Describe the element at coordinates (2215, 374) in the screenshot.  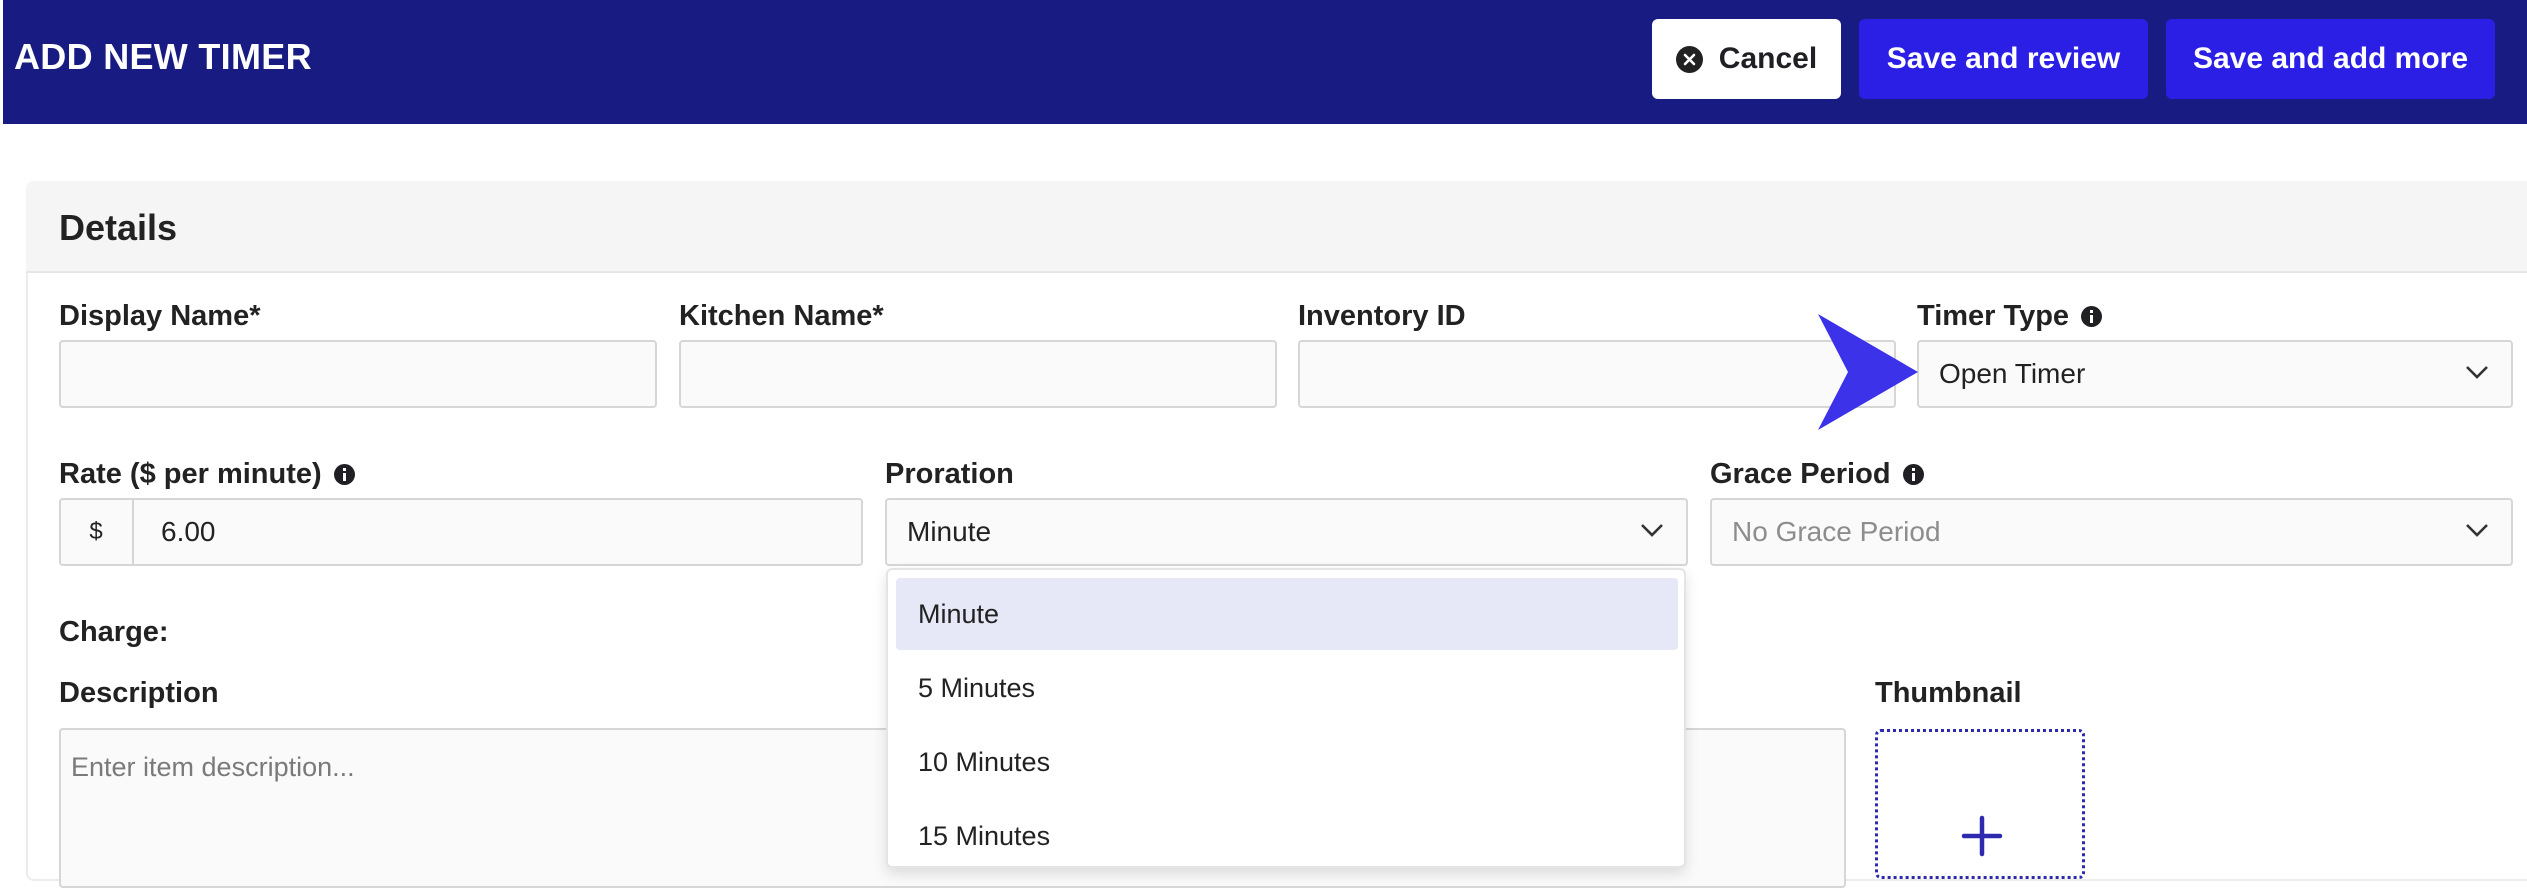
I see `timer-type-select: Open Timer` at that location.